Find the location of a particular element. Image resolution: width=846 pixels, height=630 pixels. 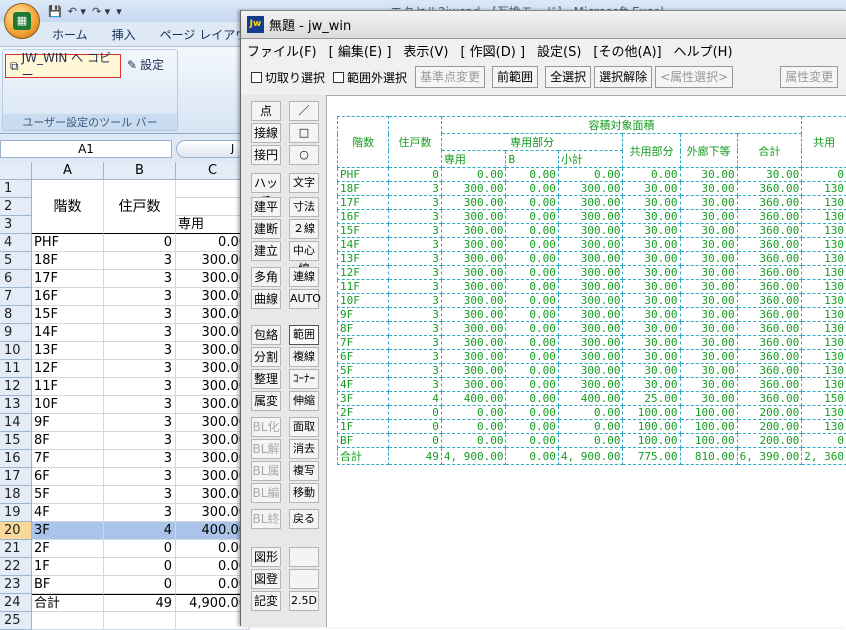

tool-button-right: ○ is located at coordinates (304, 155).